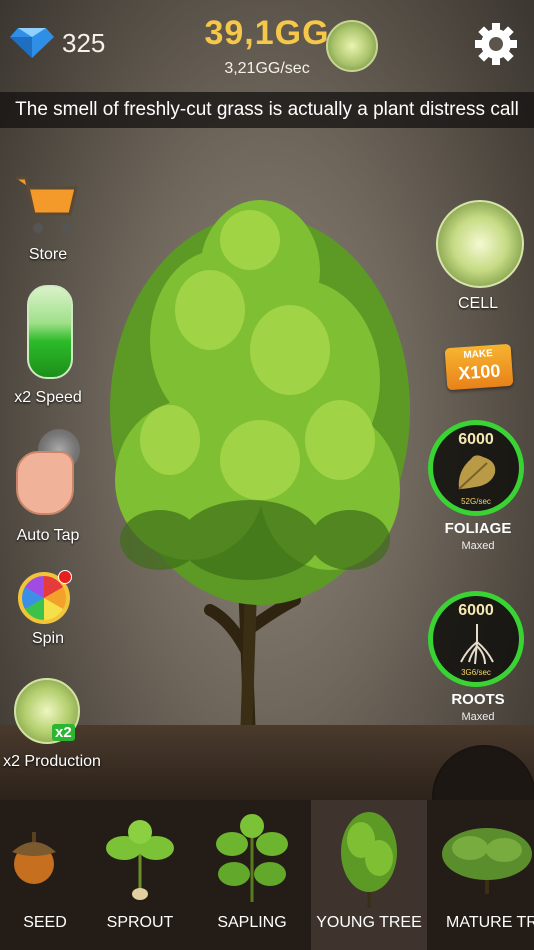 The height and width of the screenshot is (950, 534). I want to click on stage-label-sprout: SPROUT, so click(140, 922).